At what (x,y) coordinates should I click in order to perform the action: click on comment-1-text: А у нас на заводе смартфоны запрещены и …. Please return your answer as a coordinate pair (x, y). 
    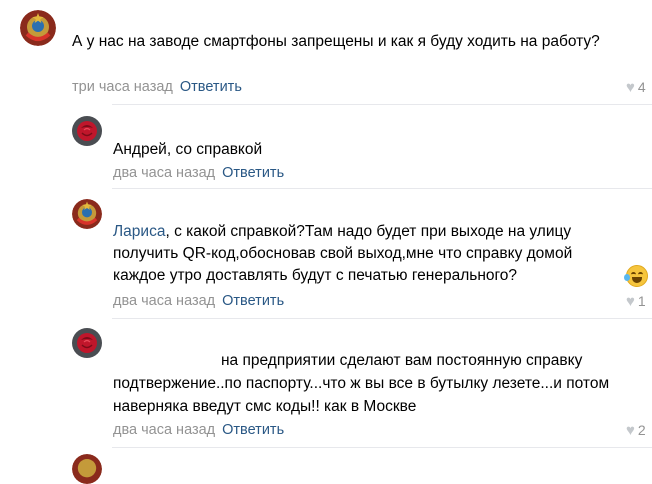
    Looking at the image, I should click on (336, 41).